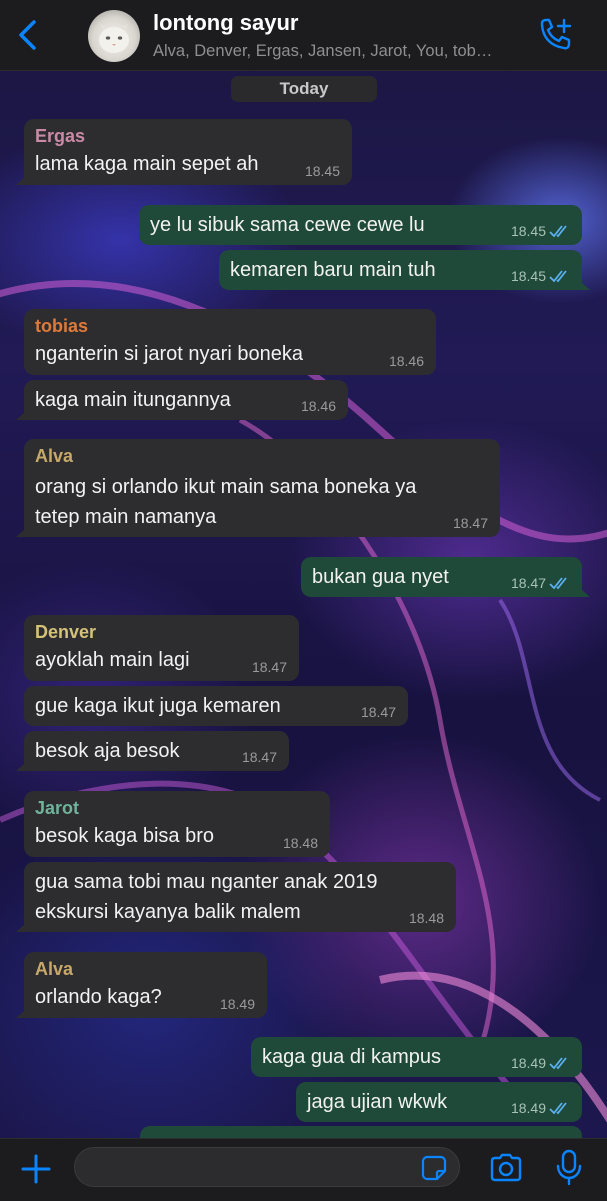  I want to click on group-title: lontong sayur, so click(225, 23).